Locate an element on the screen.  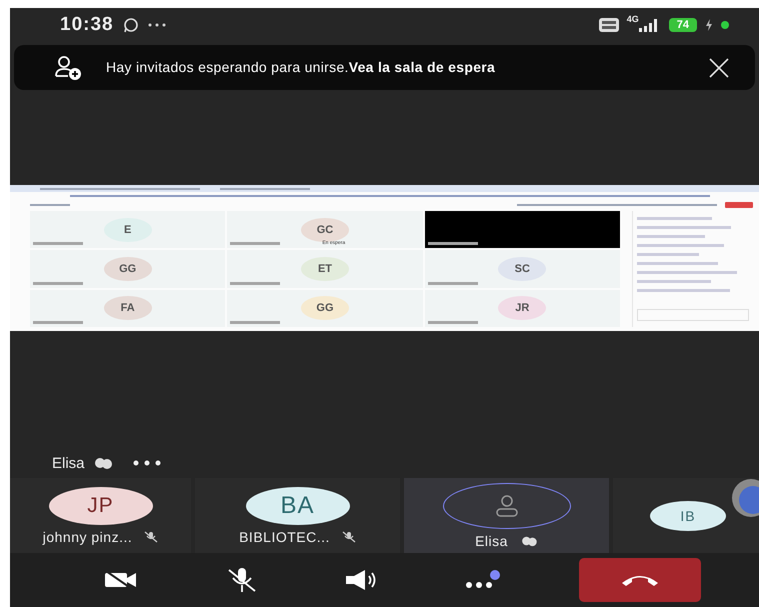
chat-bubble-icon is located at coordinates (131, 25).